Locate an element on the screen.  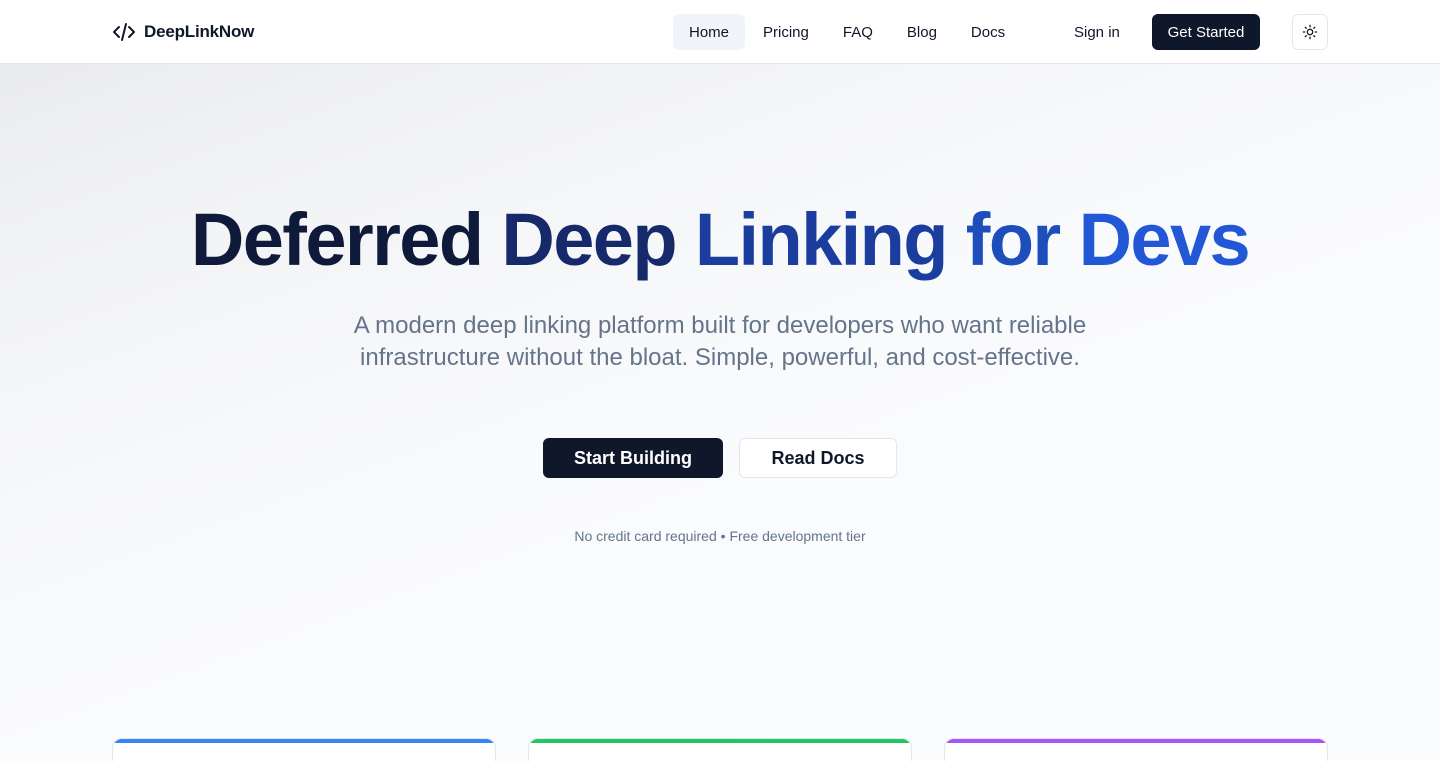
hero-title-word-2: Deep is located at coordinates (589, 239).